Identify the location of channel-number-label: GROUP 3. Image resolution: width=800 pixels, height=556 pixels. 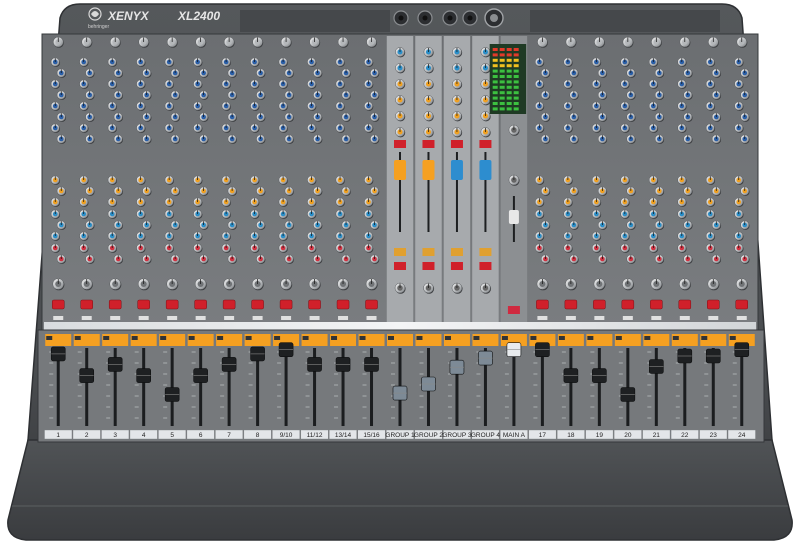
(457, 435).